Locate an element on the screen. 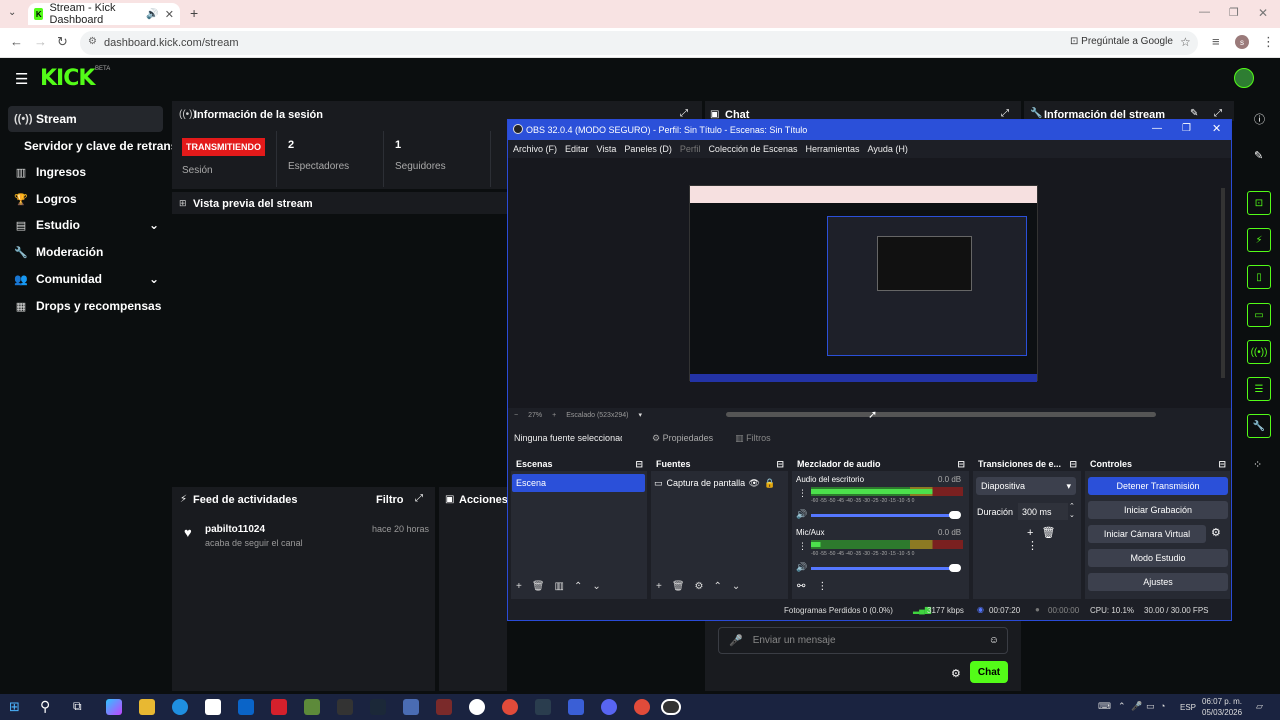 The width and height of the screenshot is (1280, 720). scale-dropdown-icon: ▾ is located at coordinates (640, 415).